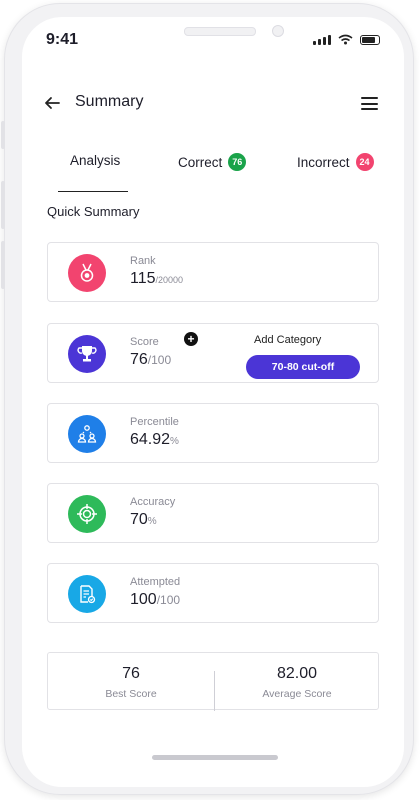 The width and height of the screenshot is (420, 800). I want to click on average-score-label: Average Score, so click(297, 694).